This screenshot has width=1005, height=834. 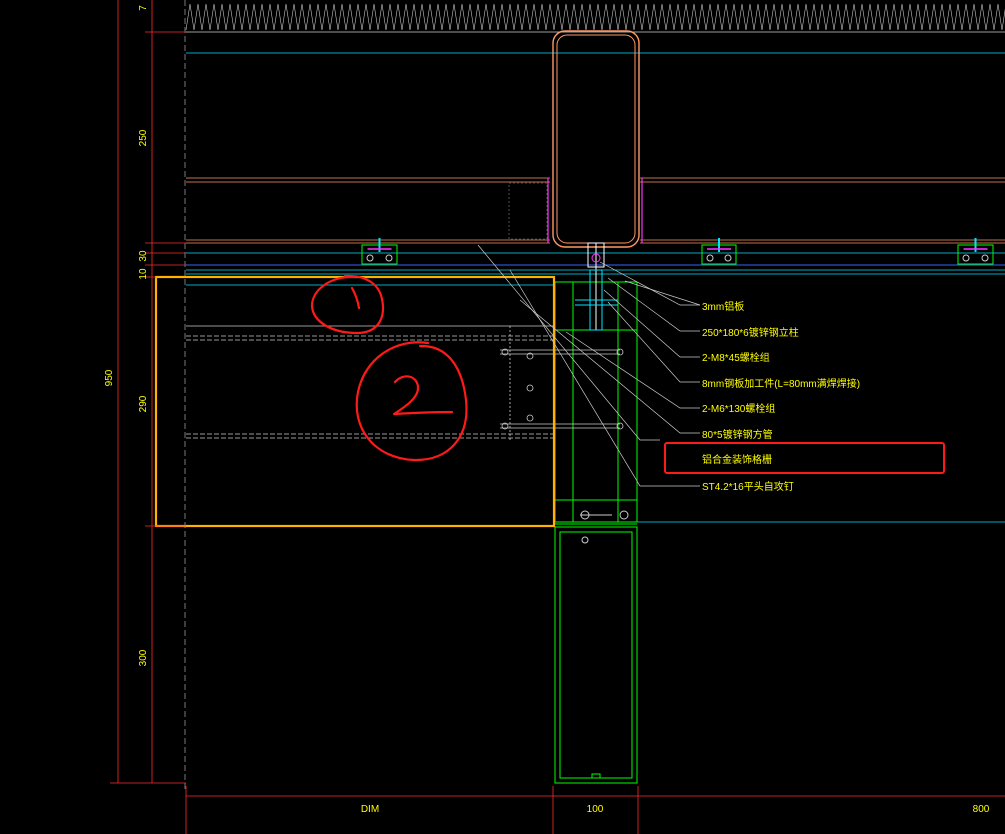 I want to click on dim-overall-950: 950, so click(x=109, y=377).